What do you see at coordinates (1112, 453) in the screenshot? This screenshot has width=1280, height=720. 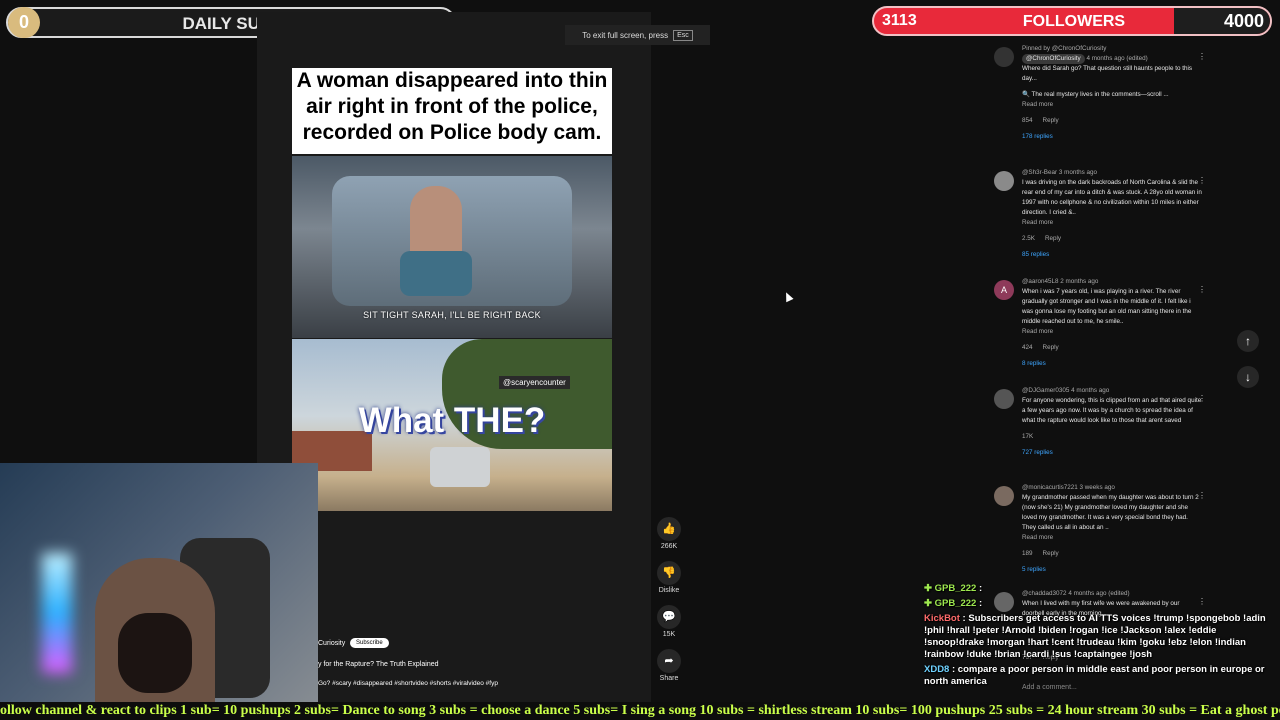 I see `replies-toggle: 727 replies` at bounding box center [1112, 453].